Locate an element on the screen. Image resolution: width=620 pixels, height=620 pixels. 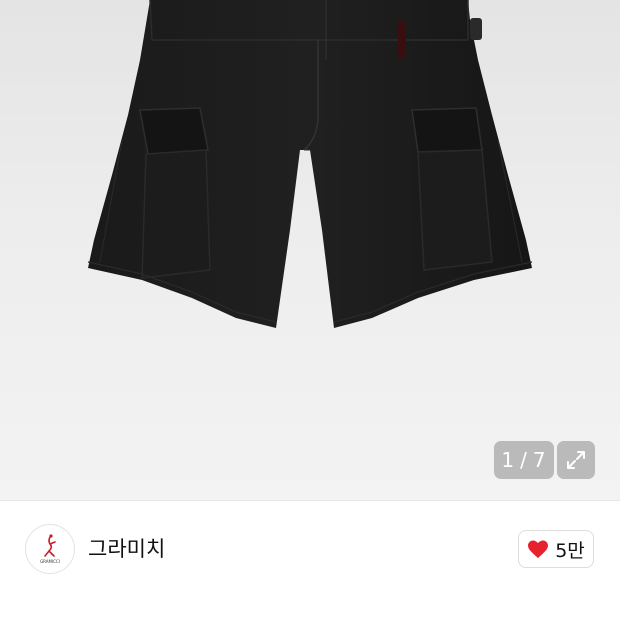
like-count: 5만 is located at coordinates (570, 550).